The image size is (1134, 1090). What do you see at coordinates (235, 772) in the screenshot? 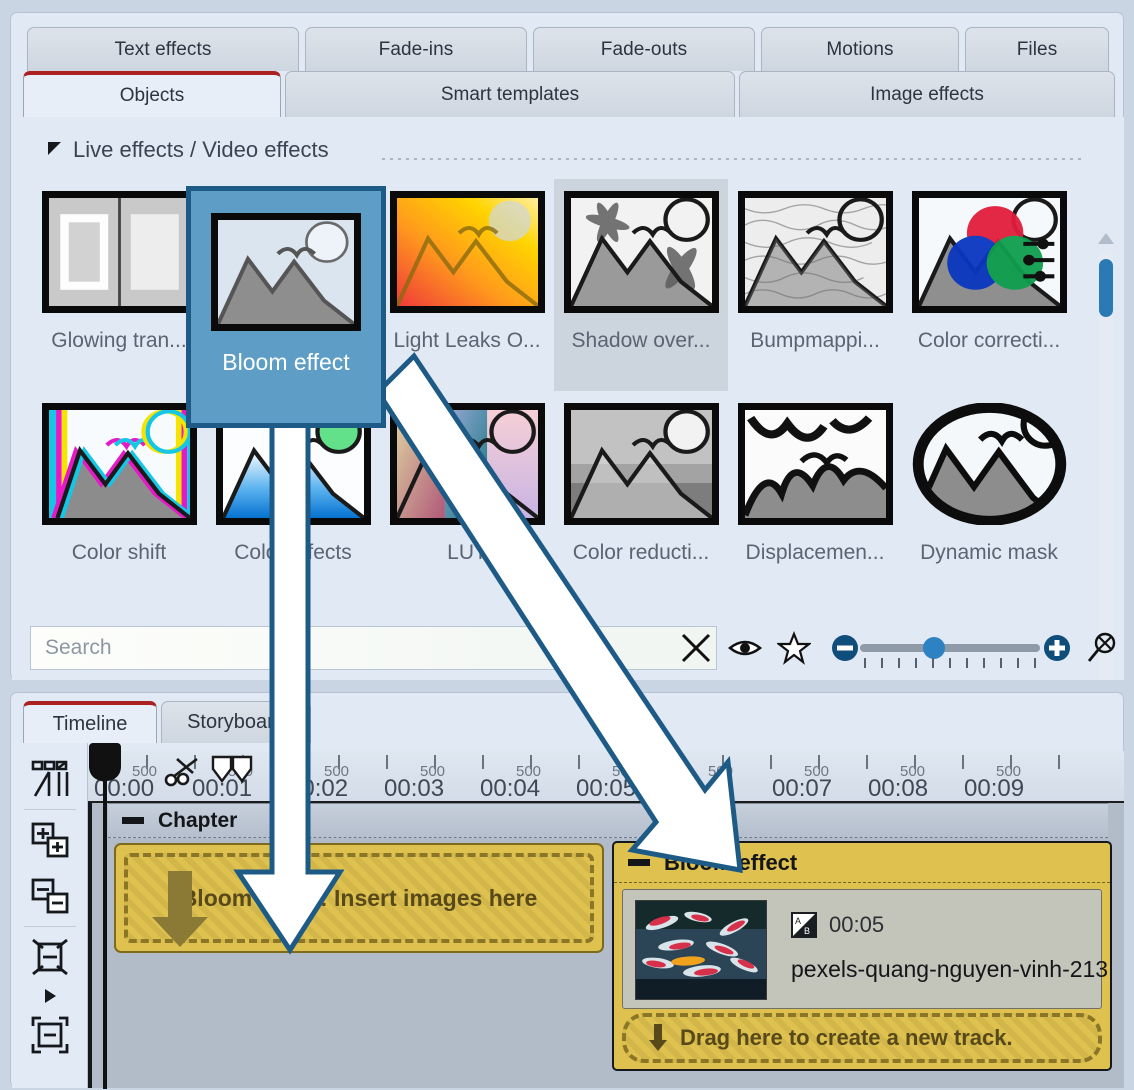
I see `range-markers-icon` at bounding box center [235, 772].